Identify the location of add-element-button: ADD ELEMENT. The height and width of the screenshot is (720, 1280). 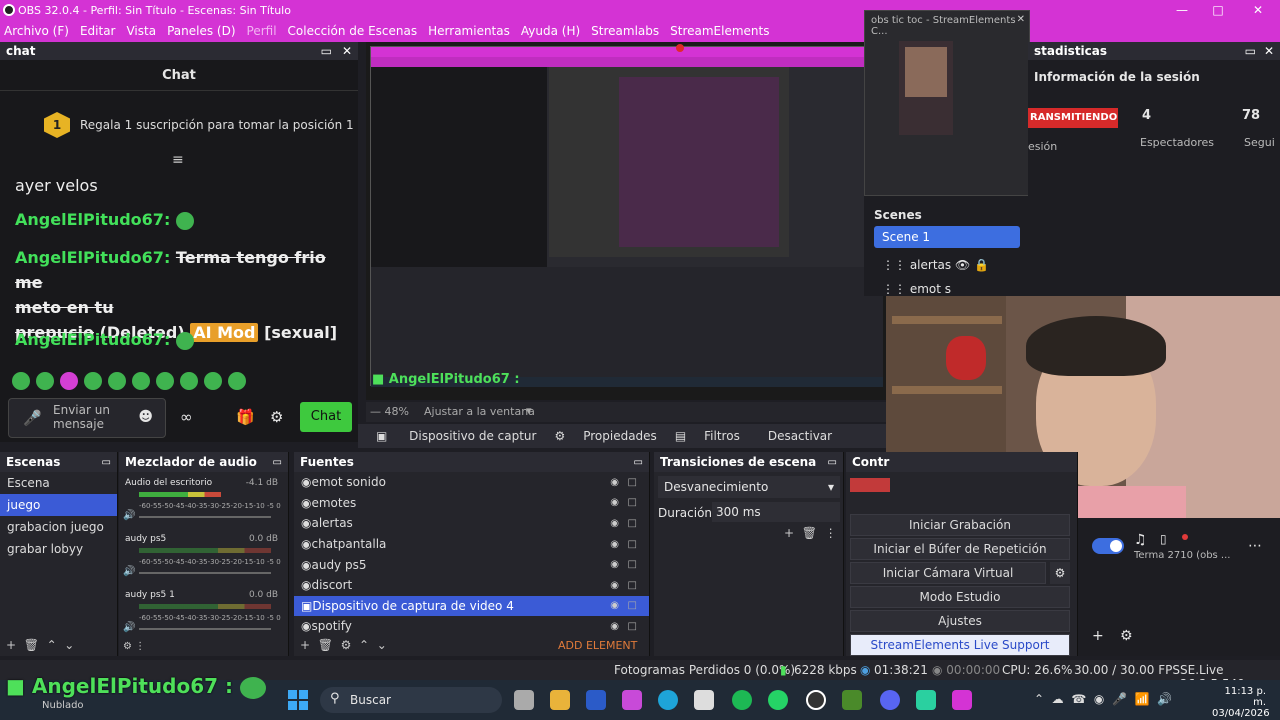
(597, 645).